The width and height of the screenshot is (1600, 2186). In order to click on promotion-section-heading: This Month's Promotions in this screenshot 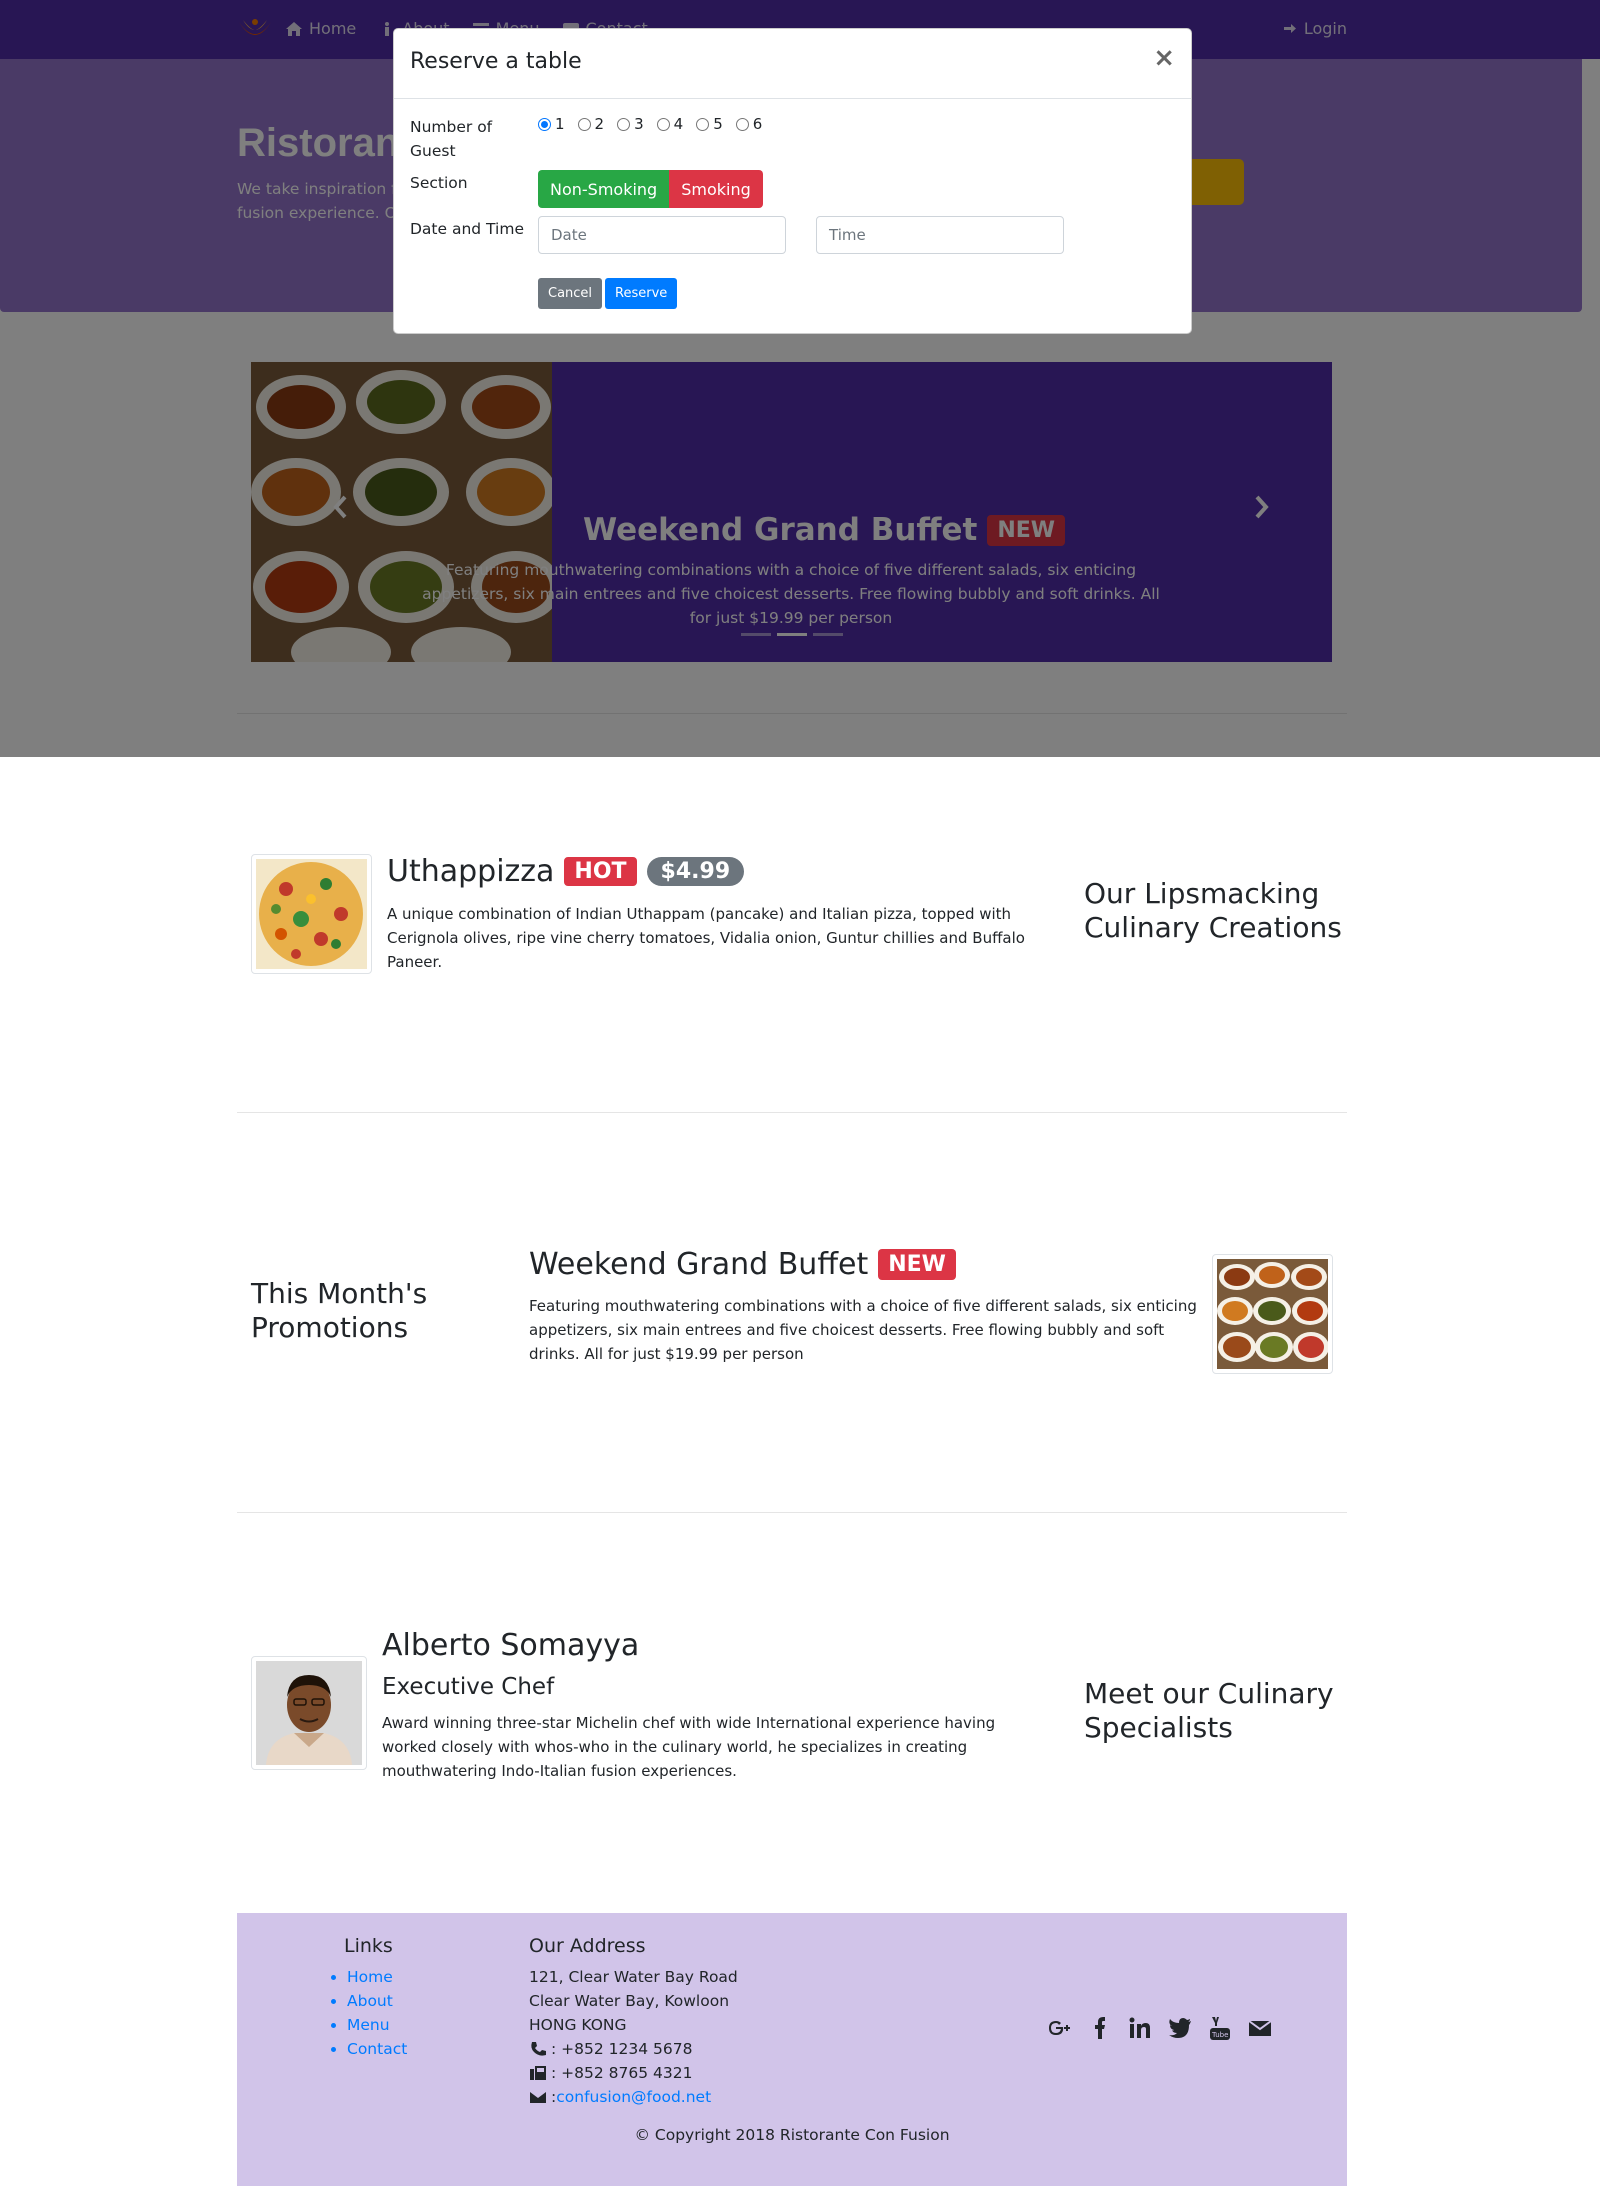, I will do `click(339, 1310)`.